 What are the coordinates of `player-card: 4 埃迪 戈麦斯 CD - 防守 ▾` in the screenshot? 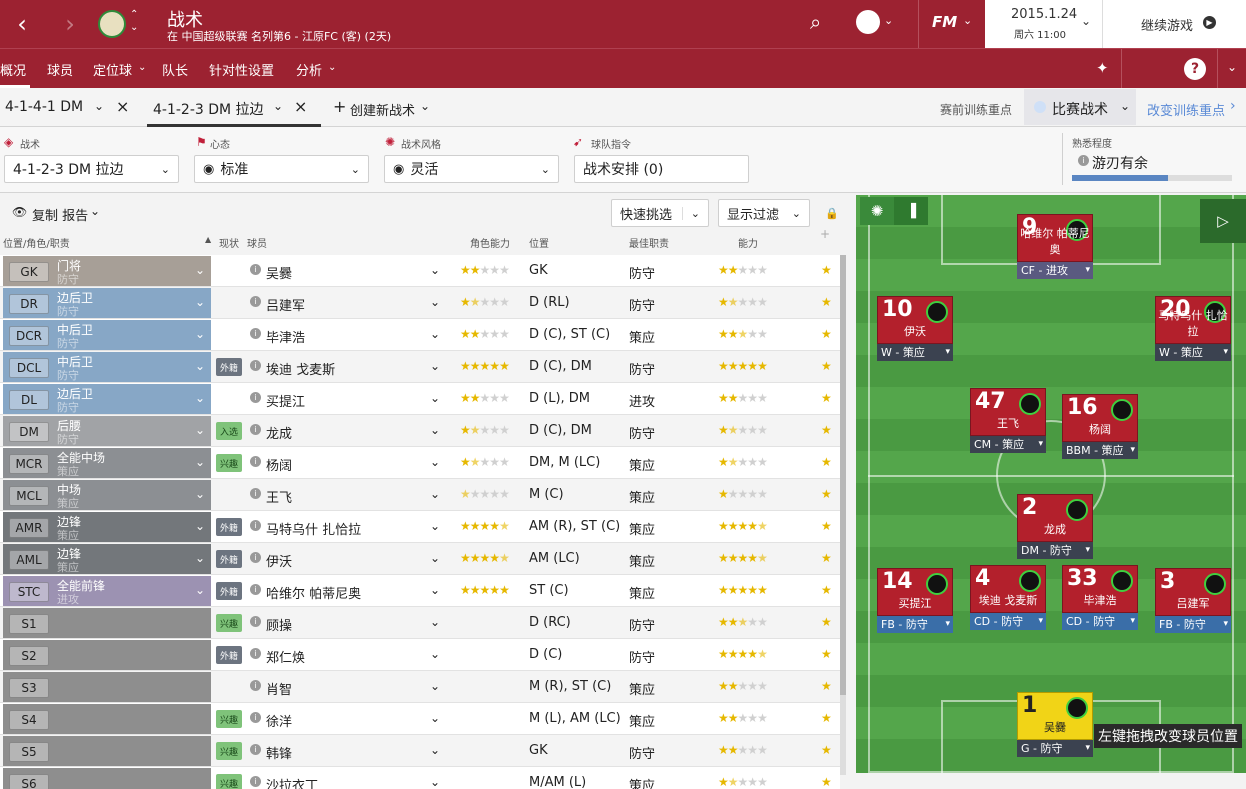 It's located at (1008, 597).